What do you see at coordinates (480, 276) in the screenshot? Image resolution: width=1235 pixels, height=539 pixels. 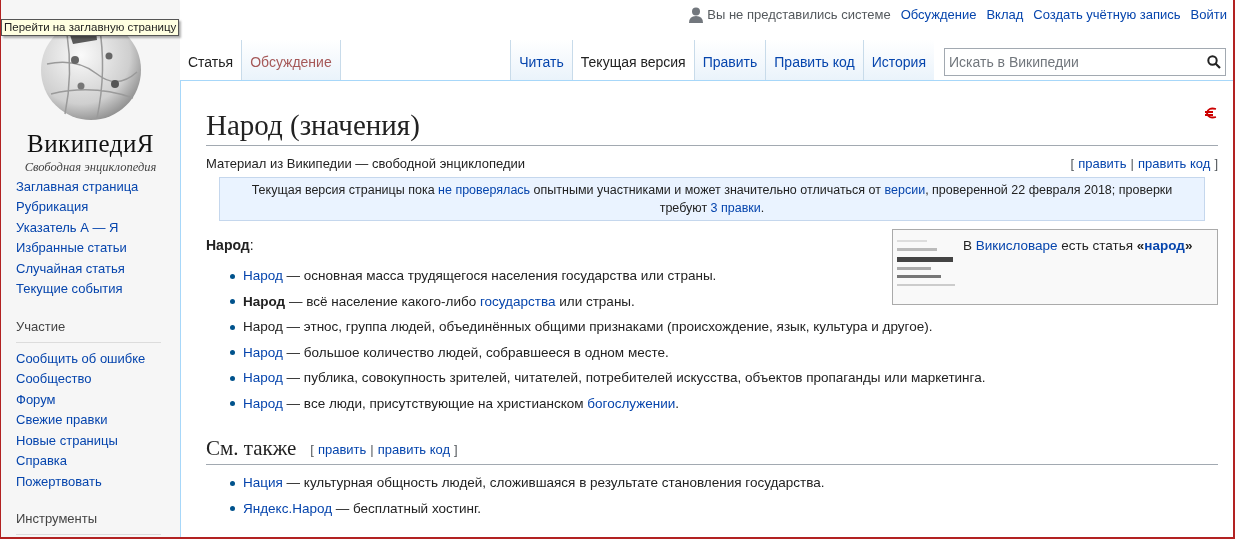 I see `list-item-text: Народ — основная масса трудящегося населения государства или страны.` at bounding box center [480, 276].